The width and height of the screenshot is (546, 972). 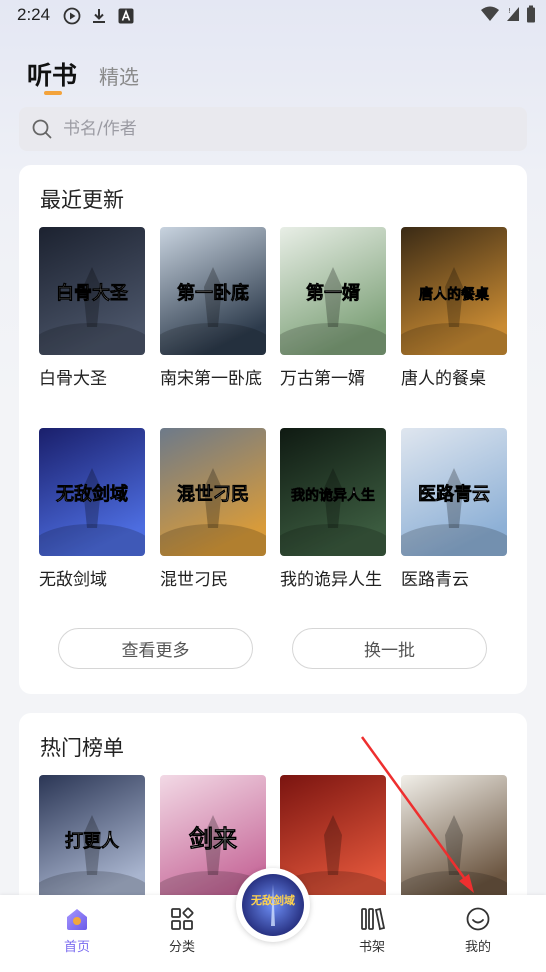 I want to click on book-cover-title: 打更人, so click(x=92, y=841).